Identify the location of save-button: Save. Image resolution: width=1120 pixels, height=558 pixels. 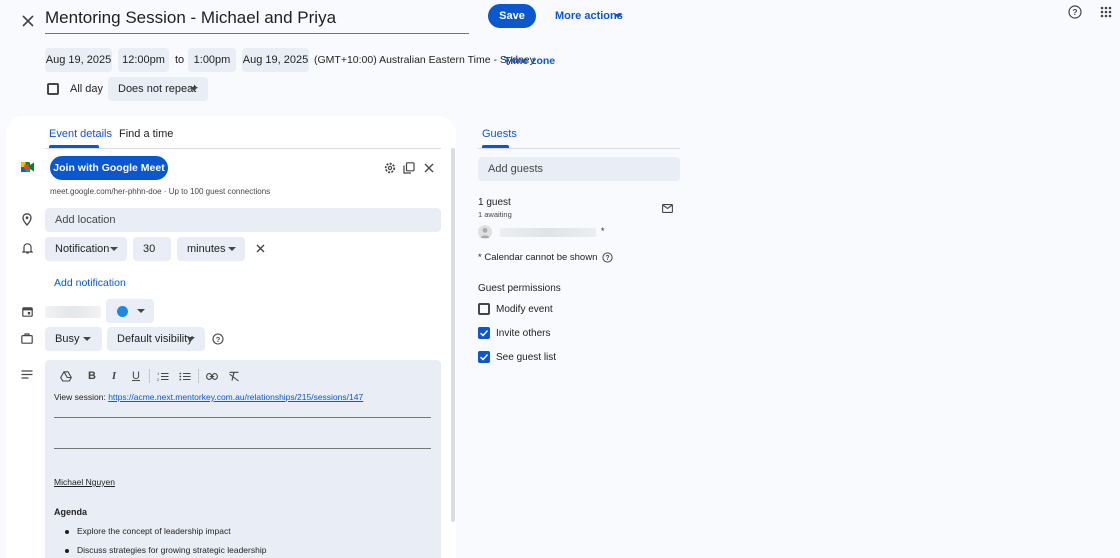
(512, 16).